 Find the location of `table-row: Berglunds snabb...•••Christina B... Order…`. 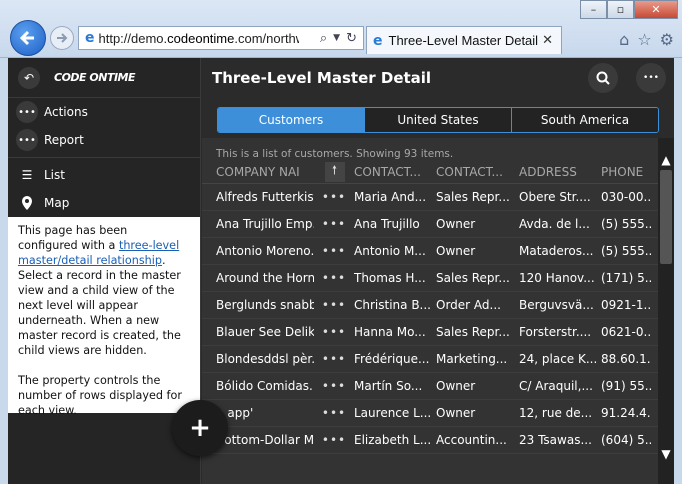

table-row: Berglunds snabb...•••Christina B... Order… is located at coordinates (430, 305).